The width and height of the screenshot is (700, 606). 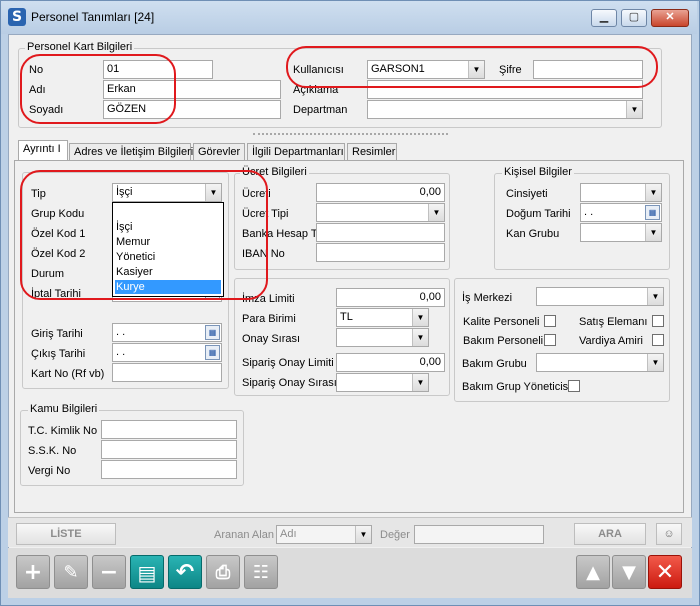 I want to click on window-title: Personel Tanımları [24], so click(x=93, y=17).